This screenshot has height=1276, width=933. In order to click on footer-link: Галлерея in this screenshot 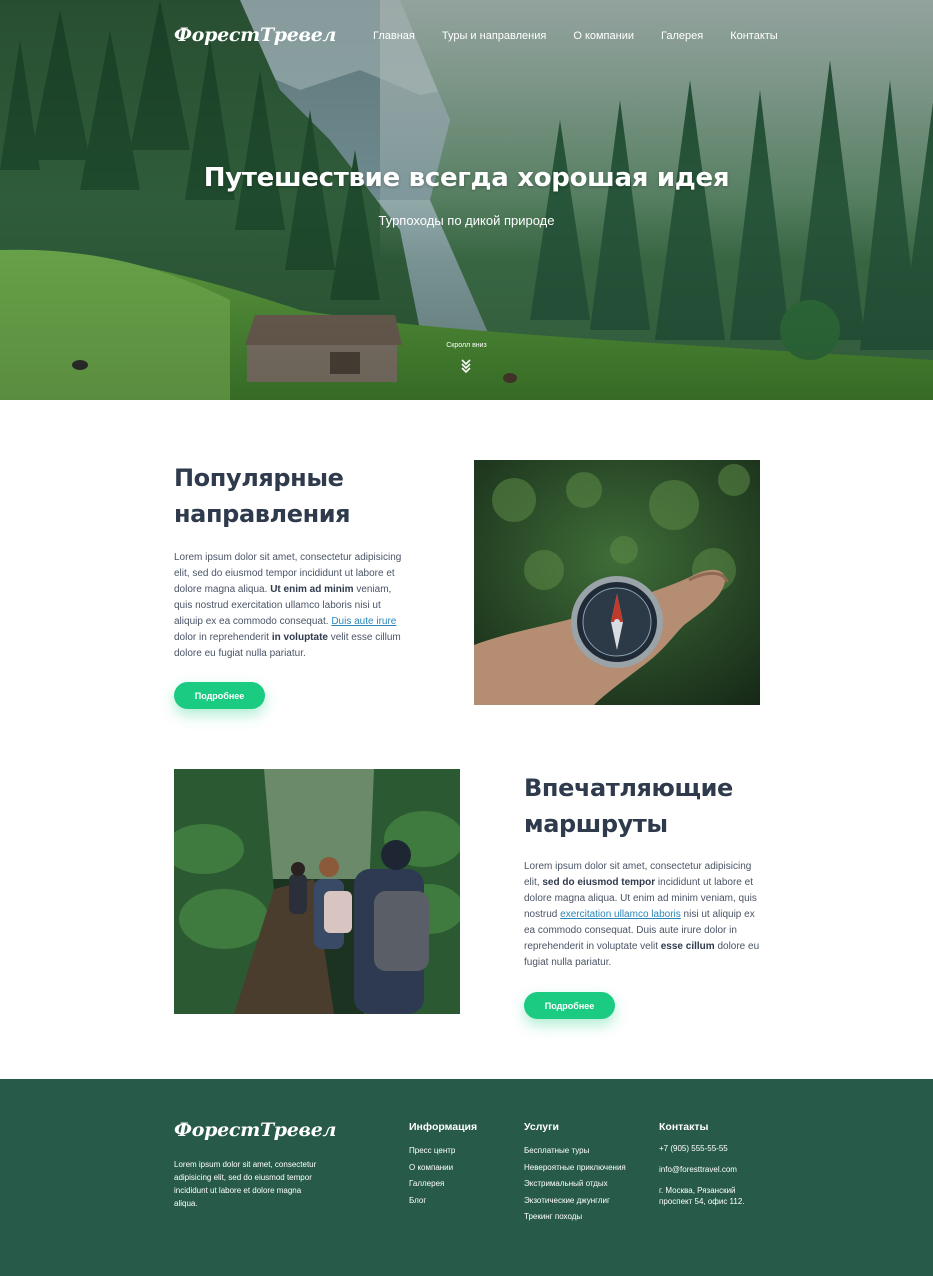, I will do `click(443, 1184)`.